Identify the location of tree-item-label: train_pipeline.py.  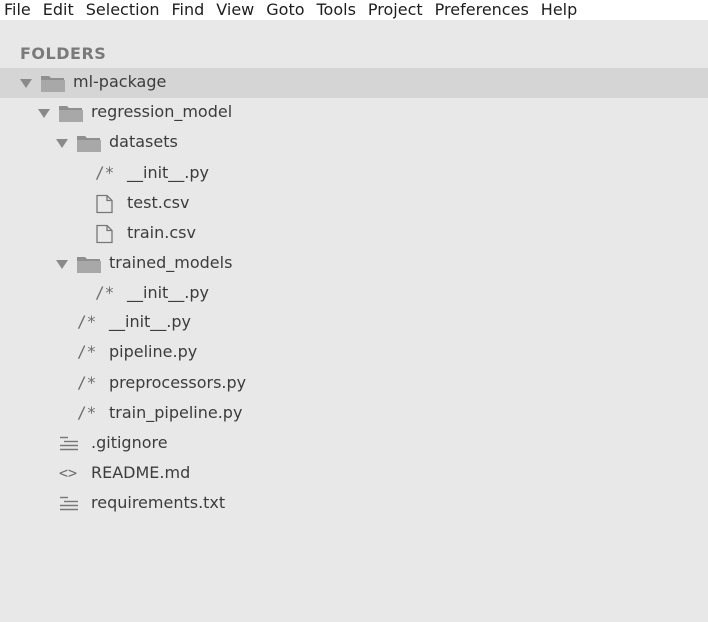
(176, 412).